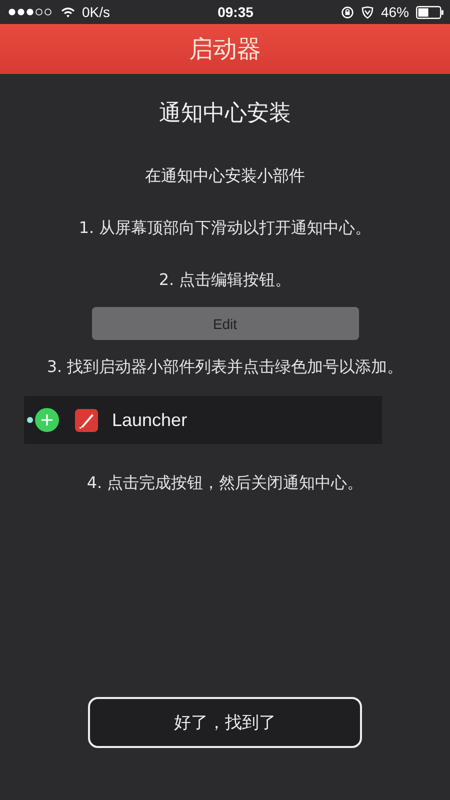 Image resolution: width=450 pixels, height=800 pixels. Describe the element at coordinates (30, 420) in the screenshot. I see `dot-icon` at that location.